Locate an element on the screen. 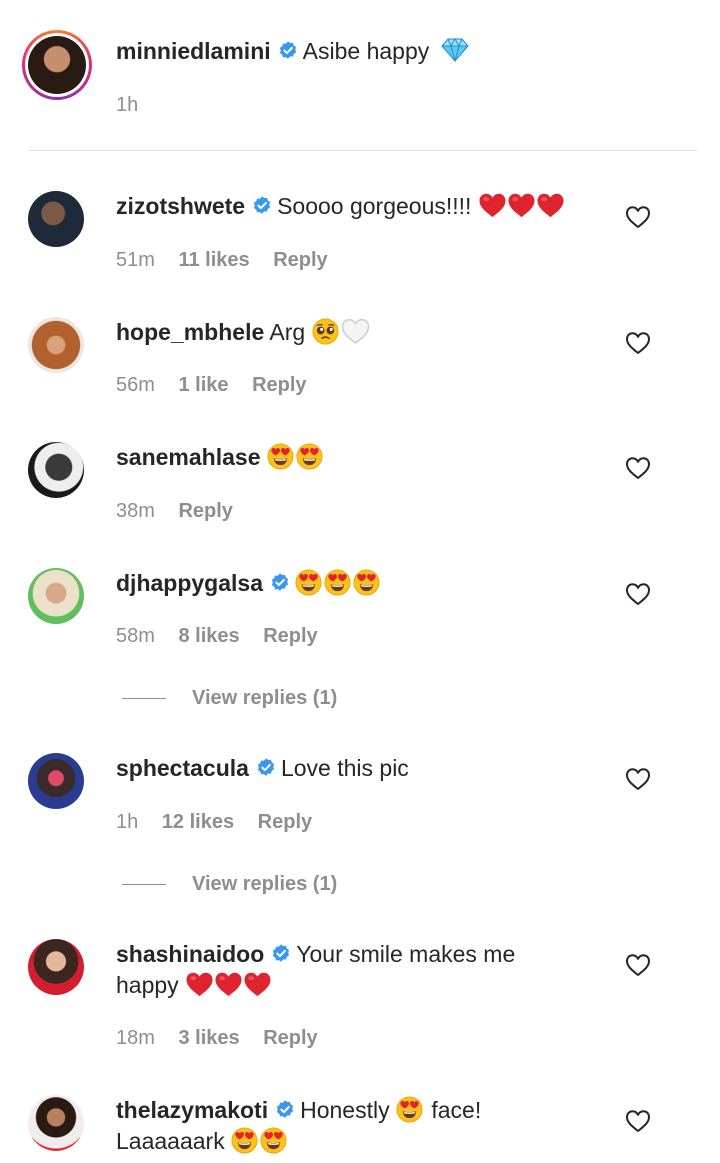 This screenshot has width=720, height=1163. post-caption: minniedlamini Asibe happy 1h is located at coordinates (360, 76).